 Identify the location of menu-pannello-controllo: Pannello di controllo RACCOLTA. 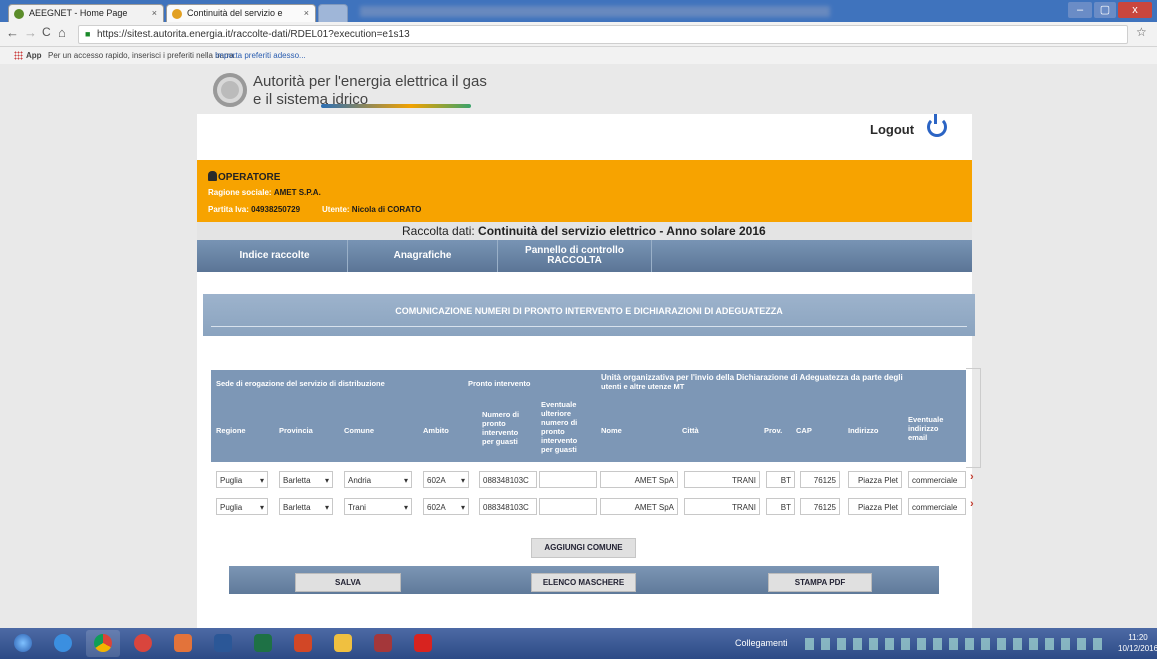
(575, 256).